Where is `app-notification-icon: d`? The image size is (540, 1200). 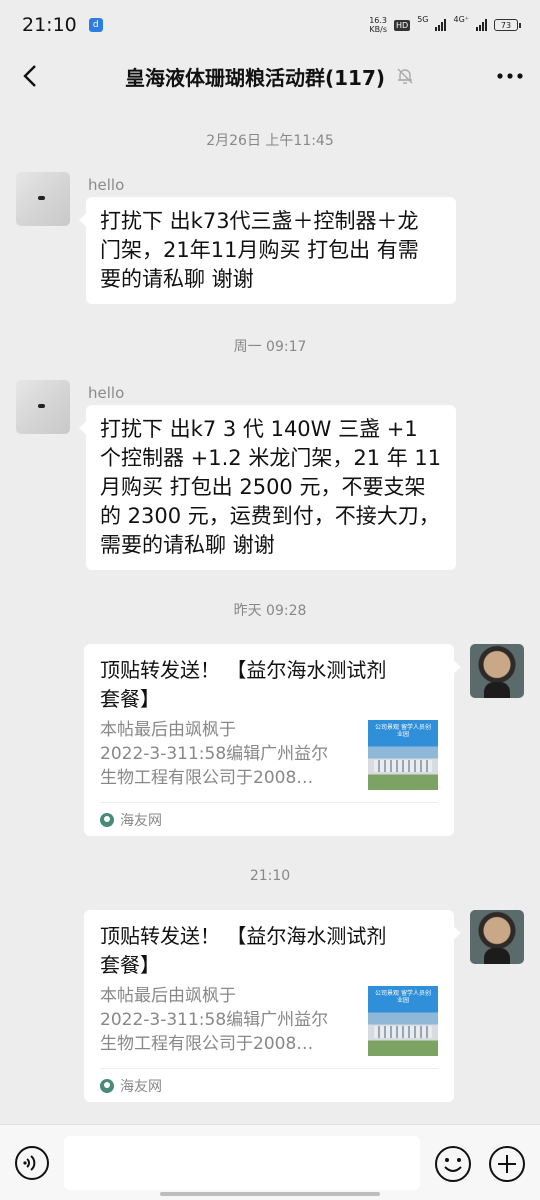 app-notification-icon: d is located at coordinates (95, 25).